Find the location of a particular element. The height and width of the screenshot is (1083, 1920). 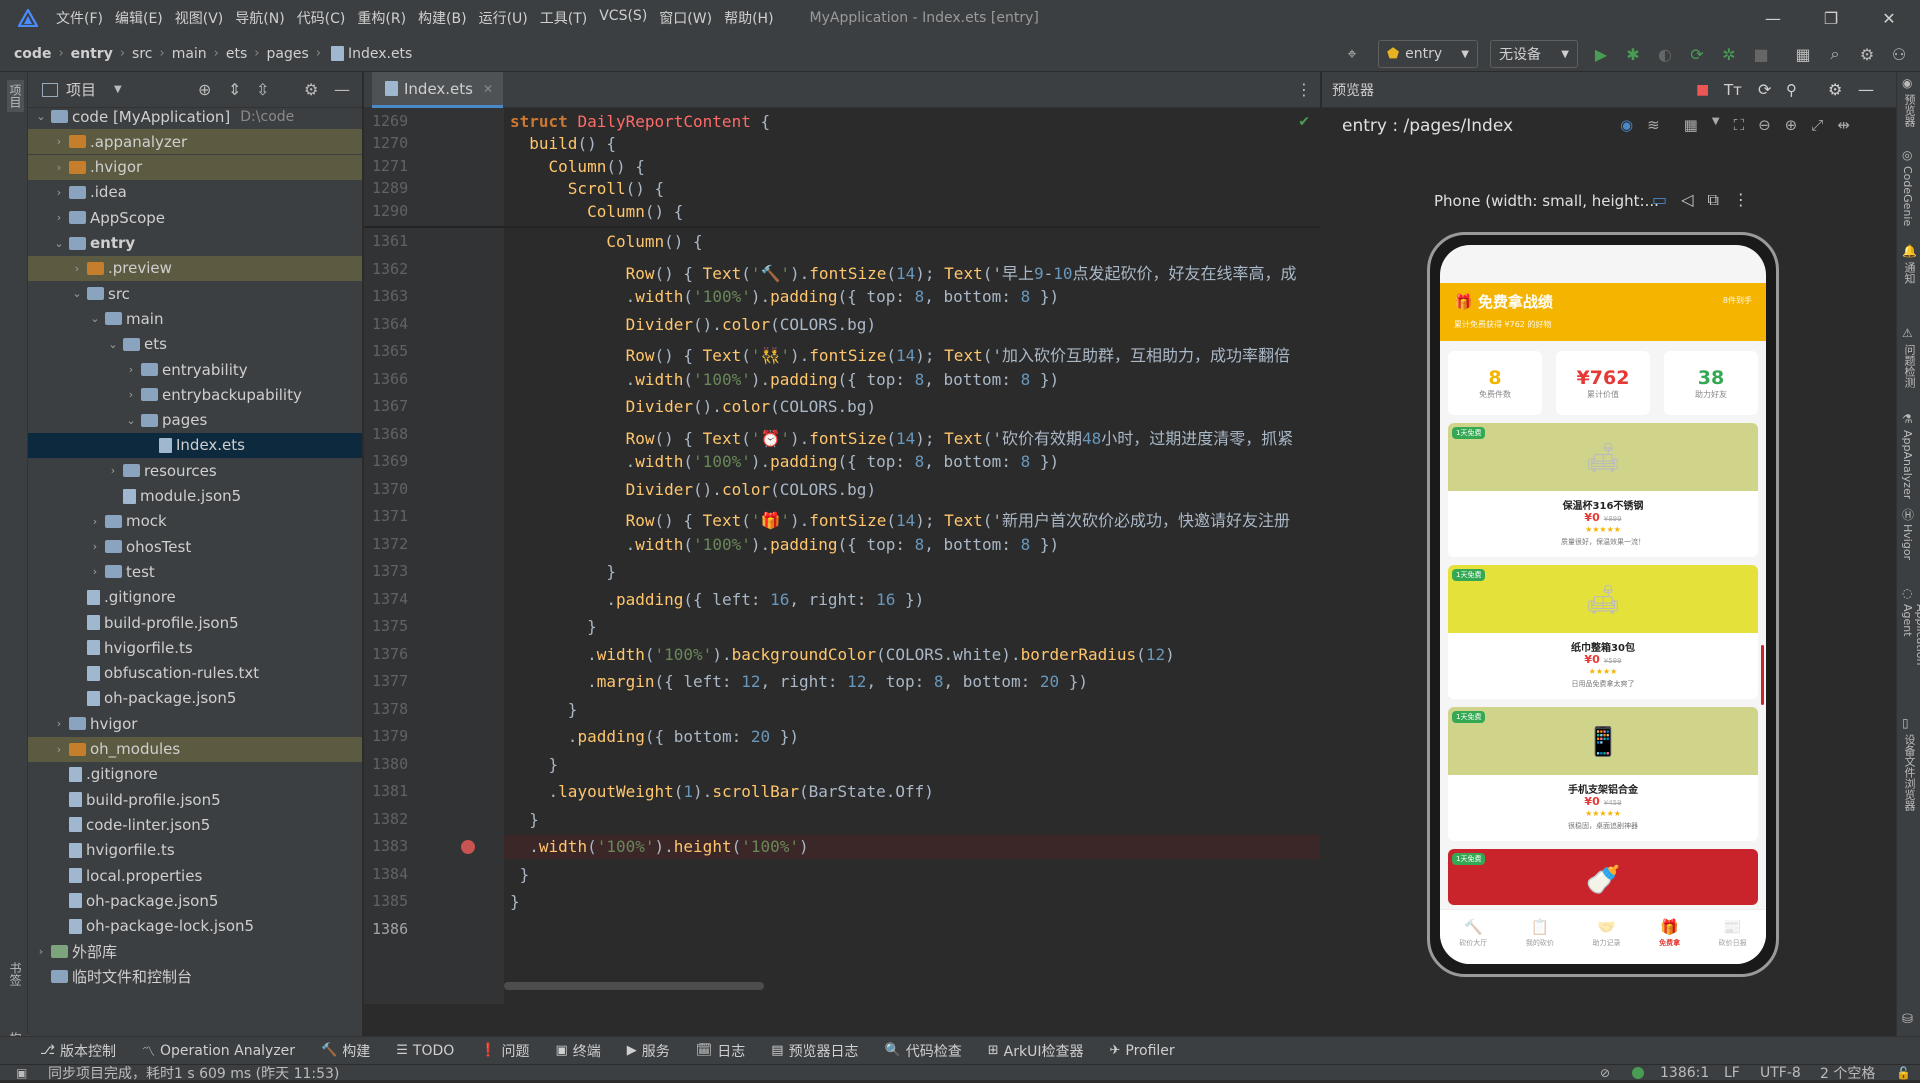

tree-item: code-linter.json5 is located at coordinates (195, 824).